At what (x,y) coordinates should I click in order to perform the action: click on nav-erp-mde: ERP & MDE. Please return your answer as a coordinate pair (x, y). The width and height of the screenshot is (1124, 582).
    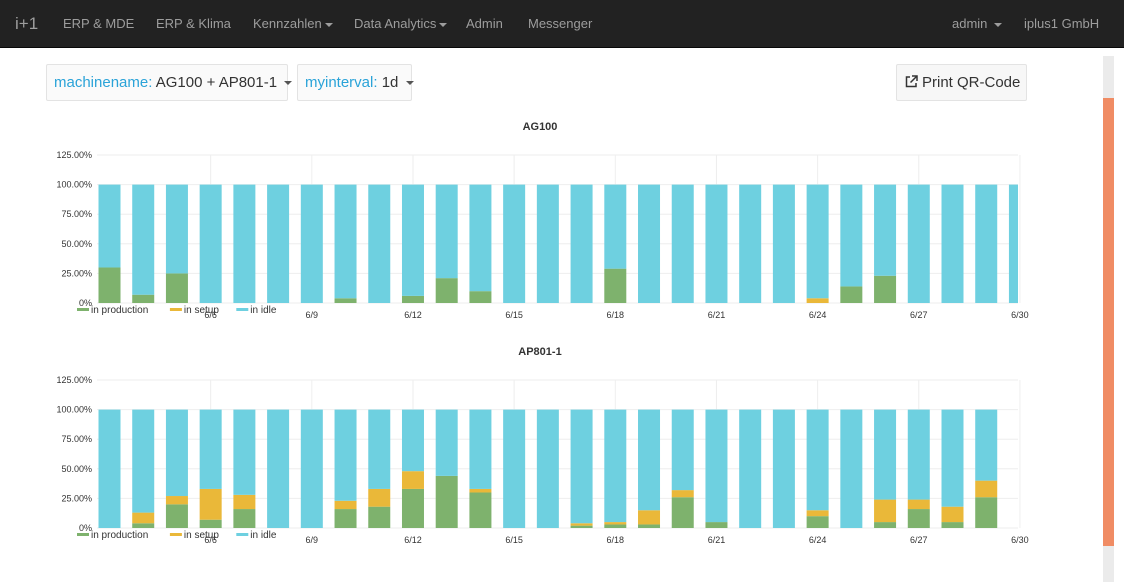
    Looking at the image, I should click on (98, 24).